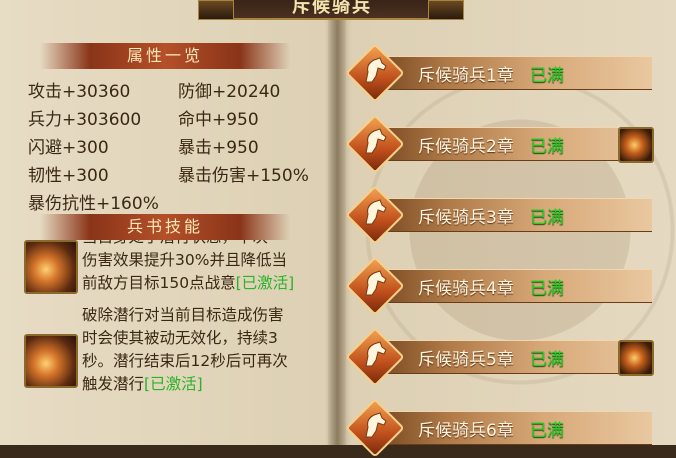  Describe the element at coordinates (243, 176) in the screenshot. I see `stat-crit-damage: 暴击伤害+150%` at that location.